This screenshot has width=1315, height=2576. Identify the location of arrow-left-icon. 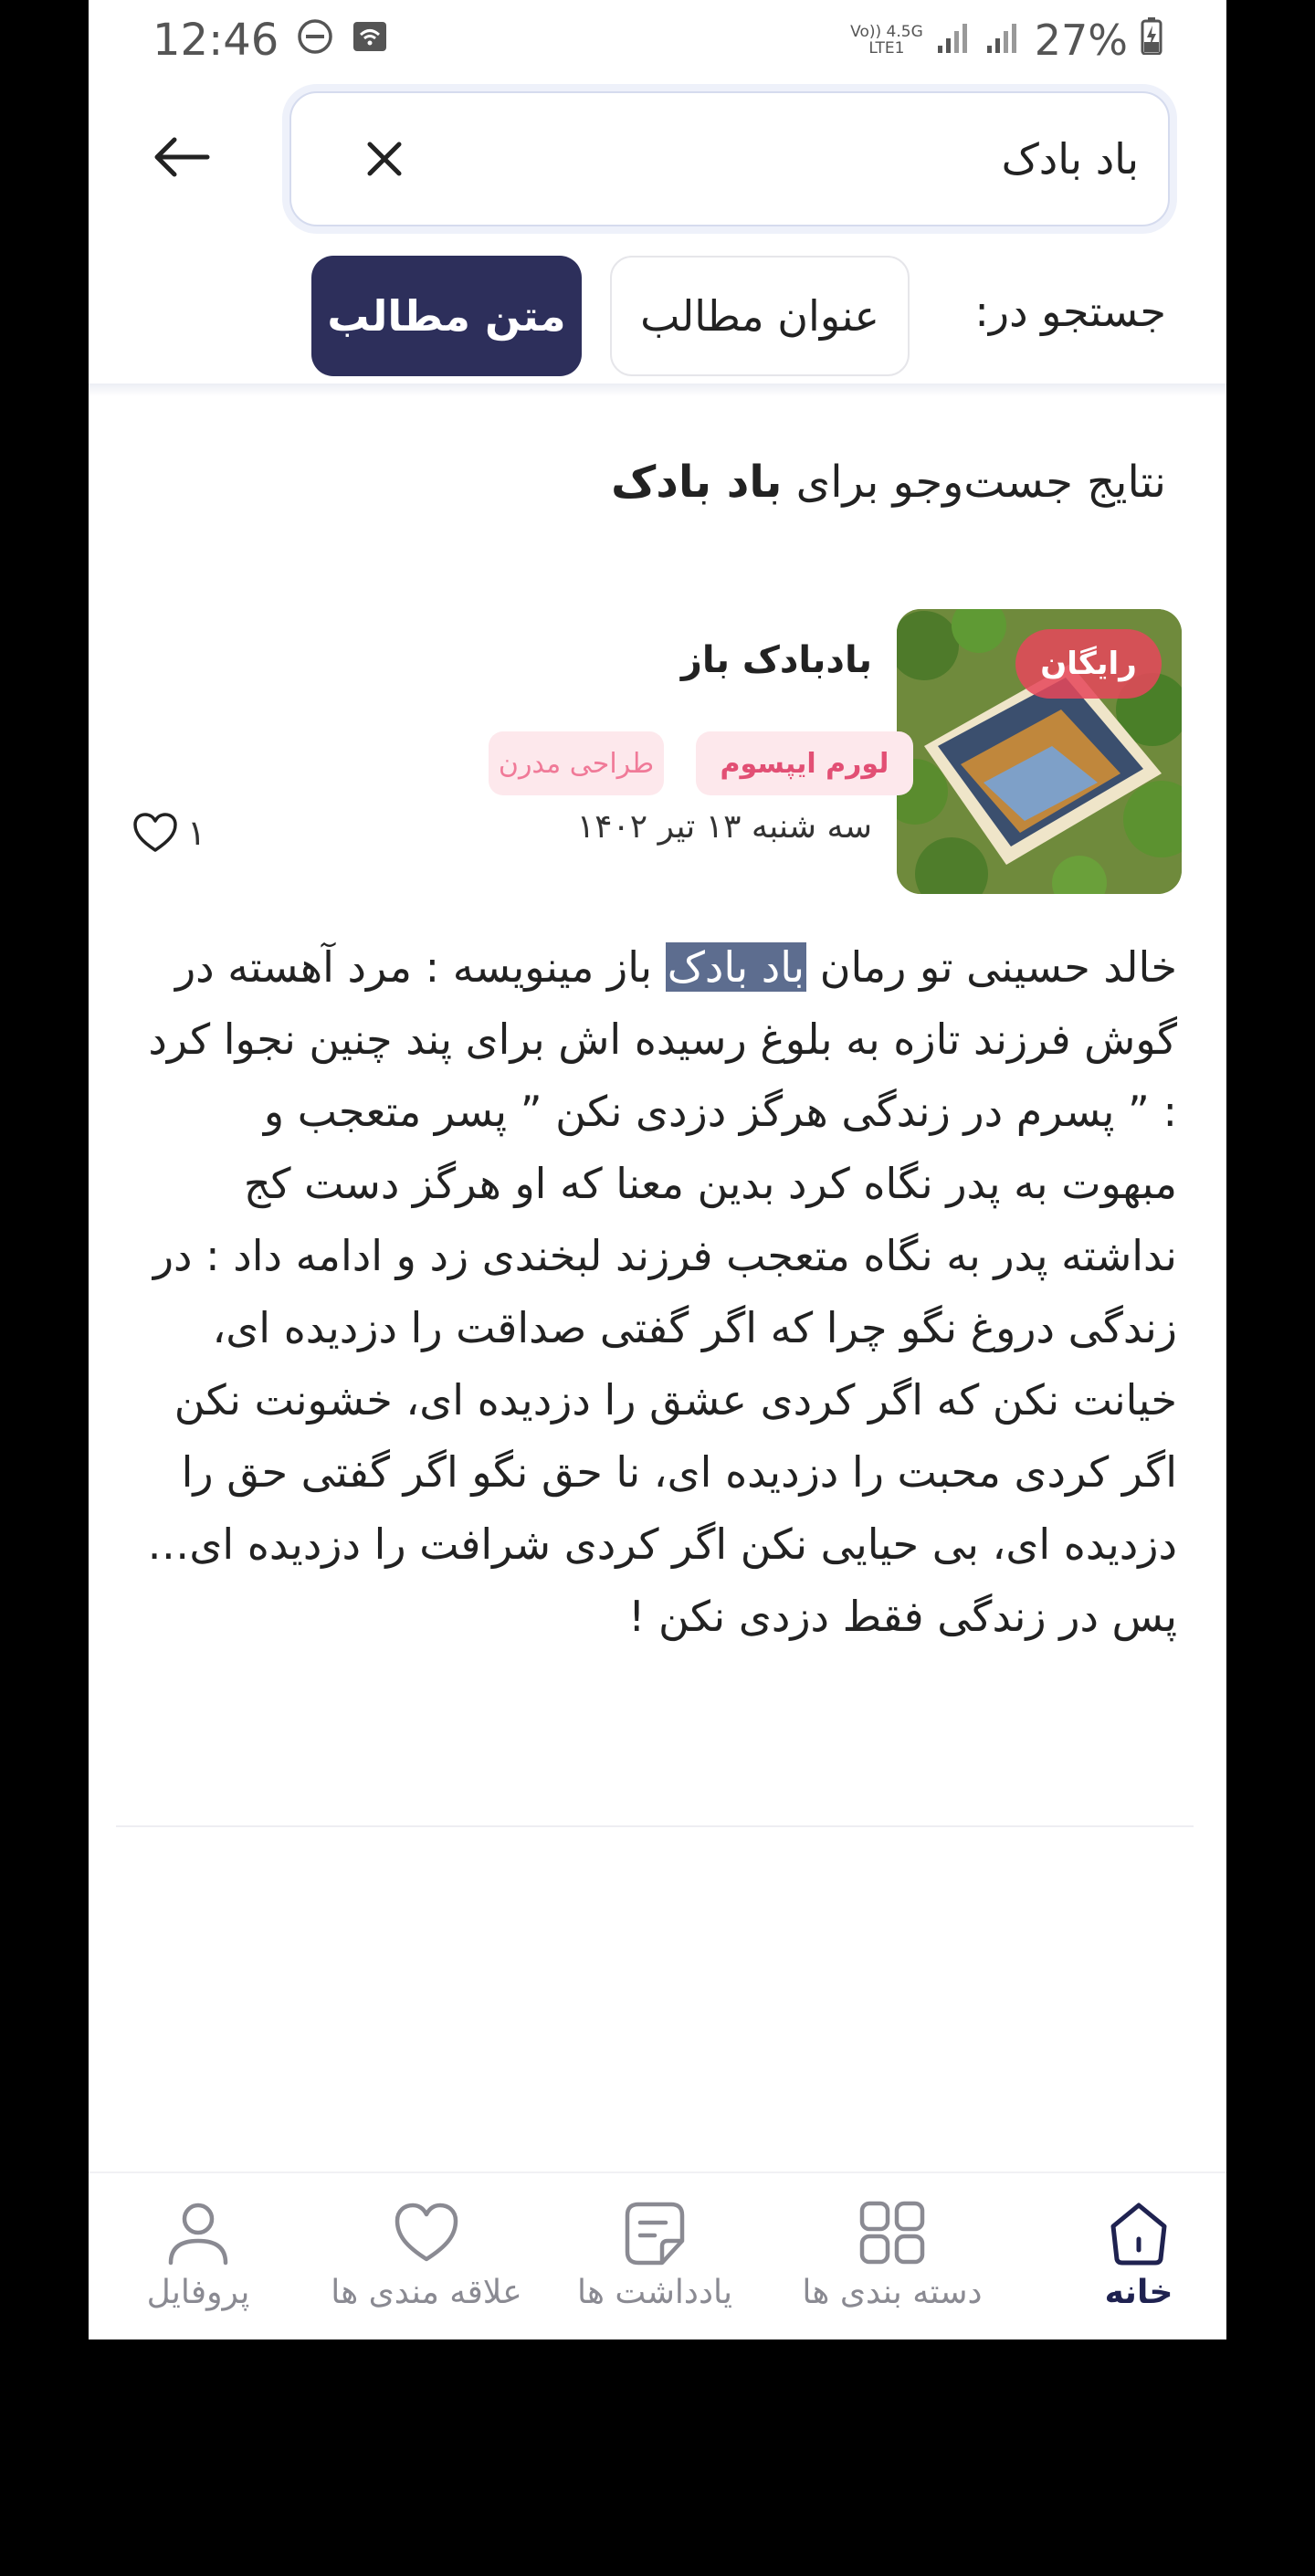
(182, 157).